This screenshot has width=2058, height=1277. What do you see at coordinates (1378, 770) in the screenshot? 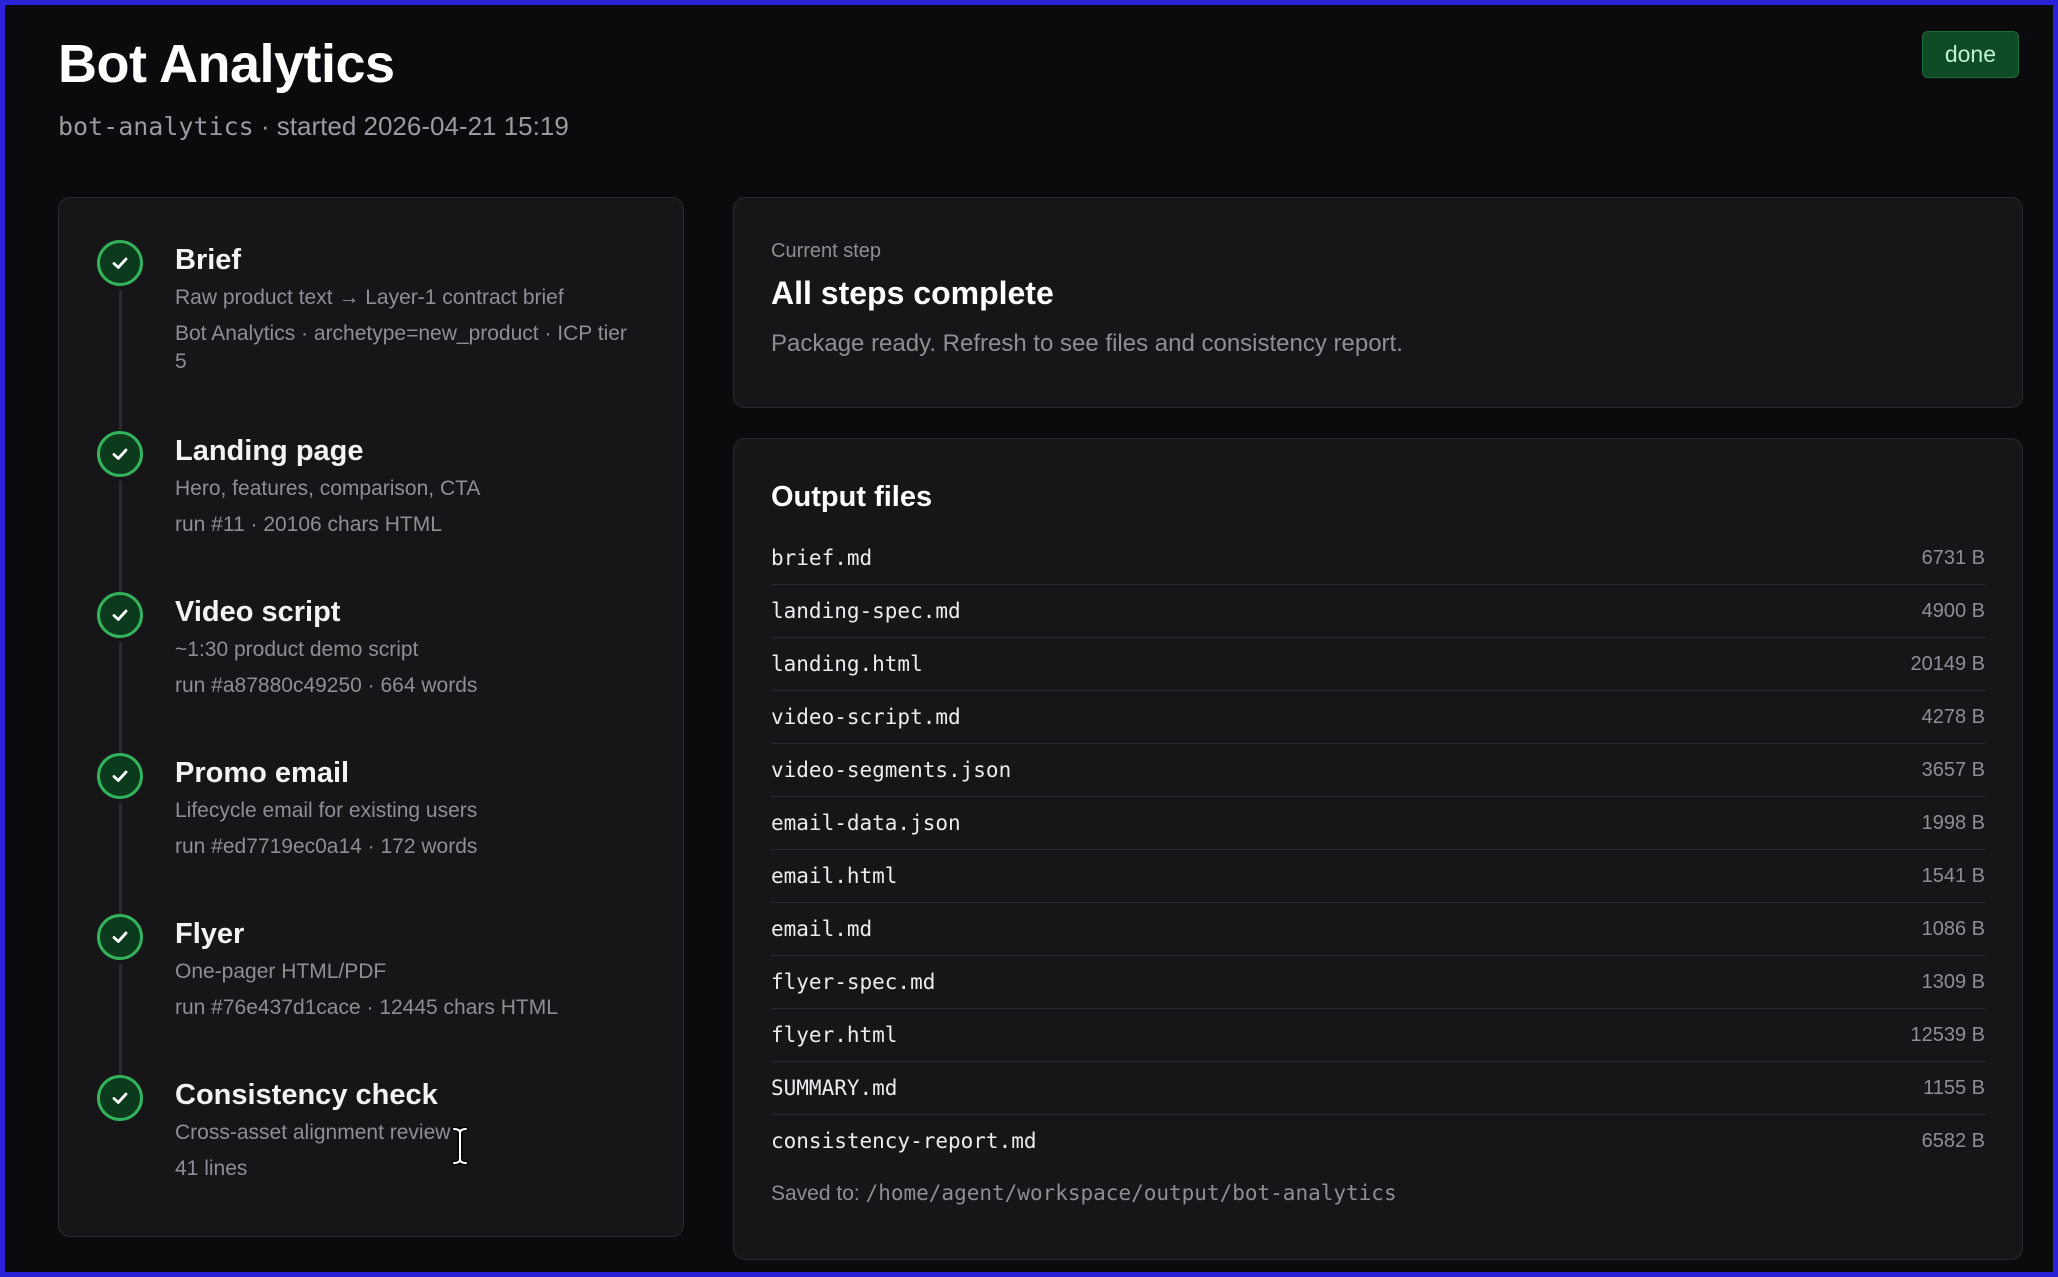
I see `file-row: video-segments.json 3657 B` at bounding box center [1378, 770].